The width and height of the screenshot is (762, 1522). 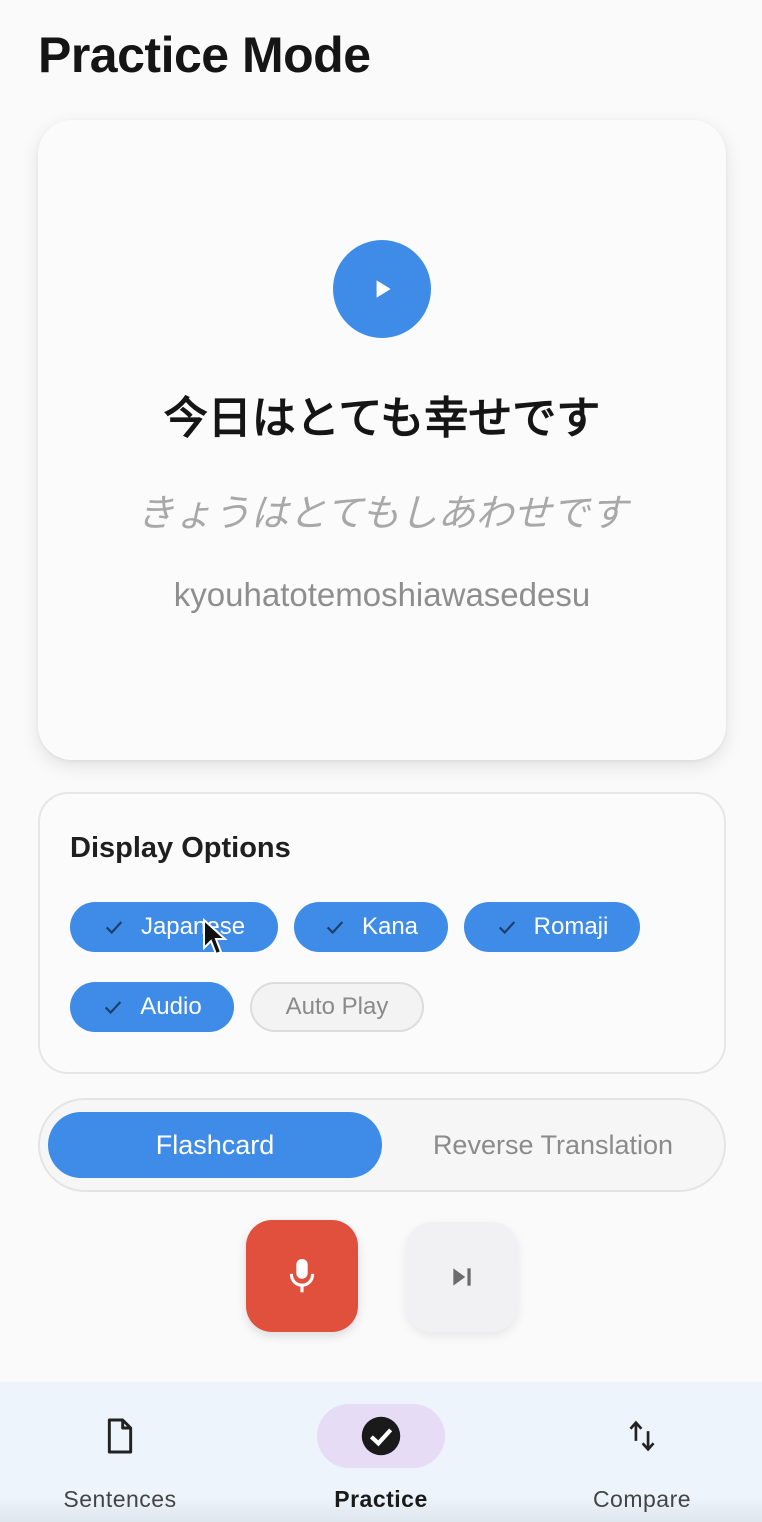 I want to click on record-button, so click(x=302, y=1276).